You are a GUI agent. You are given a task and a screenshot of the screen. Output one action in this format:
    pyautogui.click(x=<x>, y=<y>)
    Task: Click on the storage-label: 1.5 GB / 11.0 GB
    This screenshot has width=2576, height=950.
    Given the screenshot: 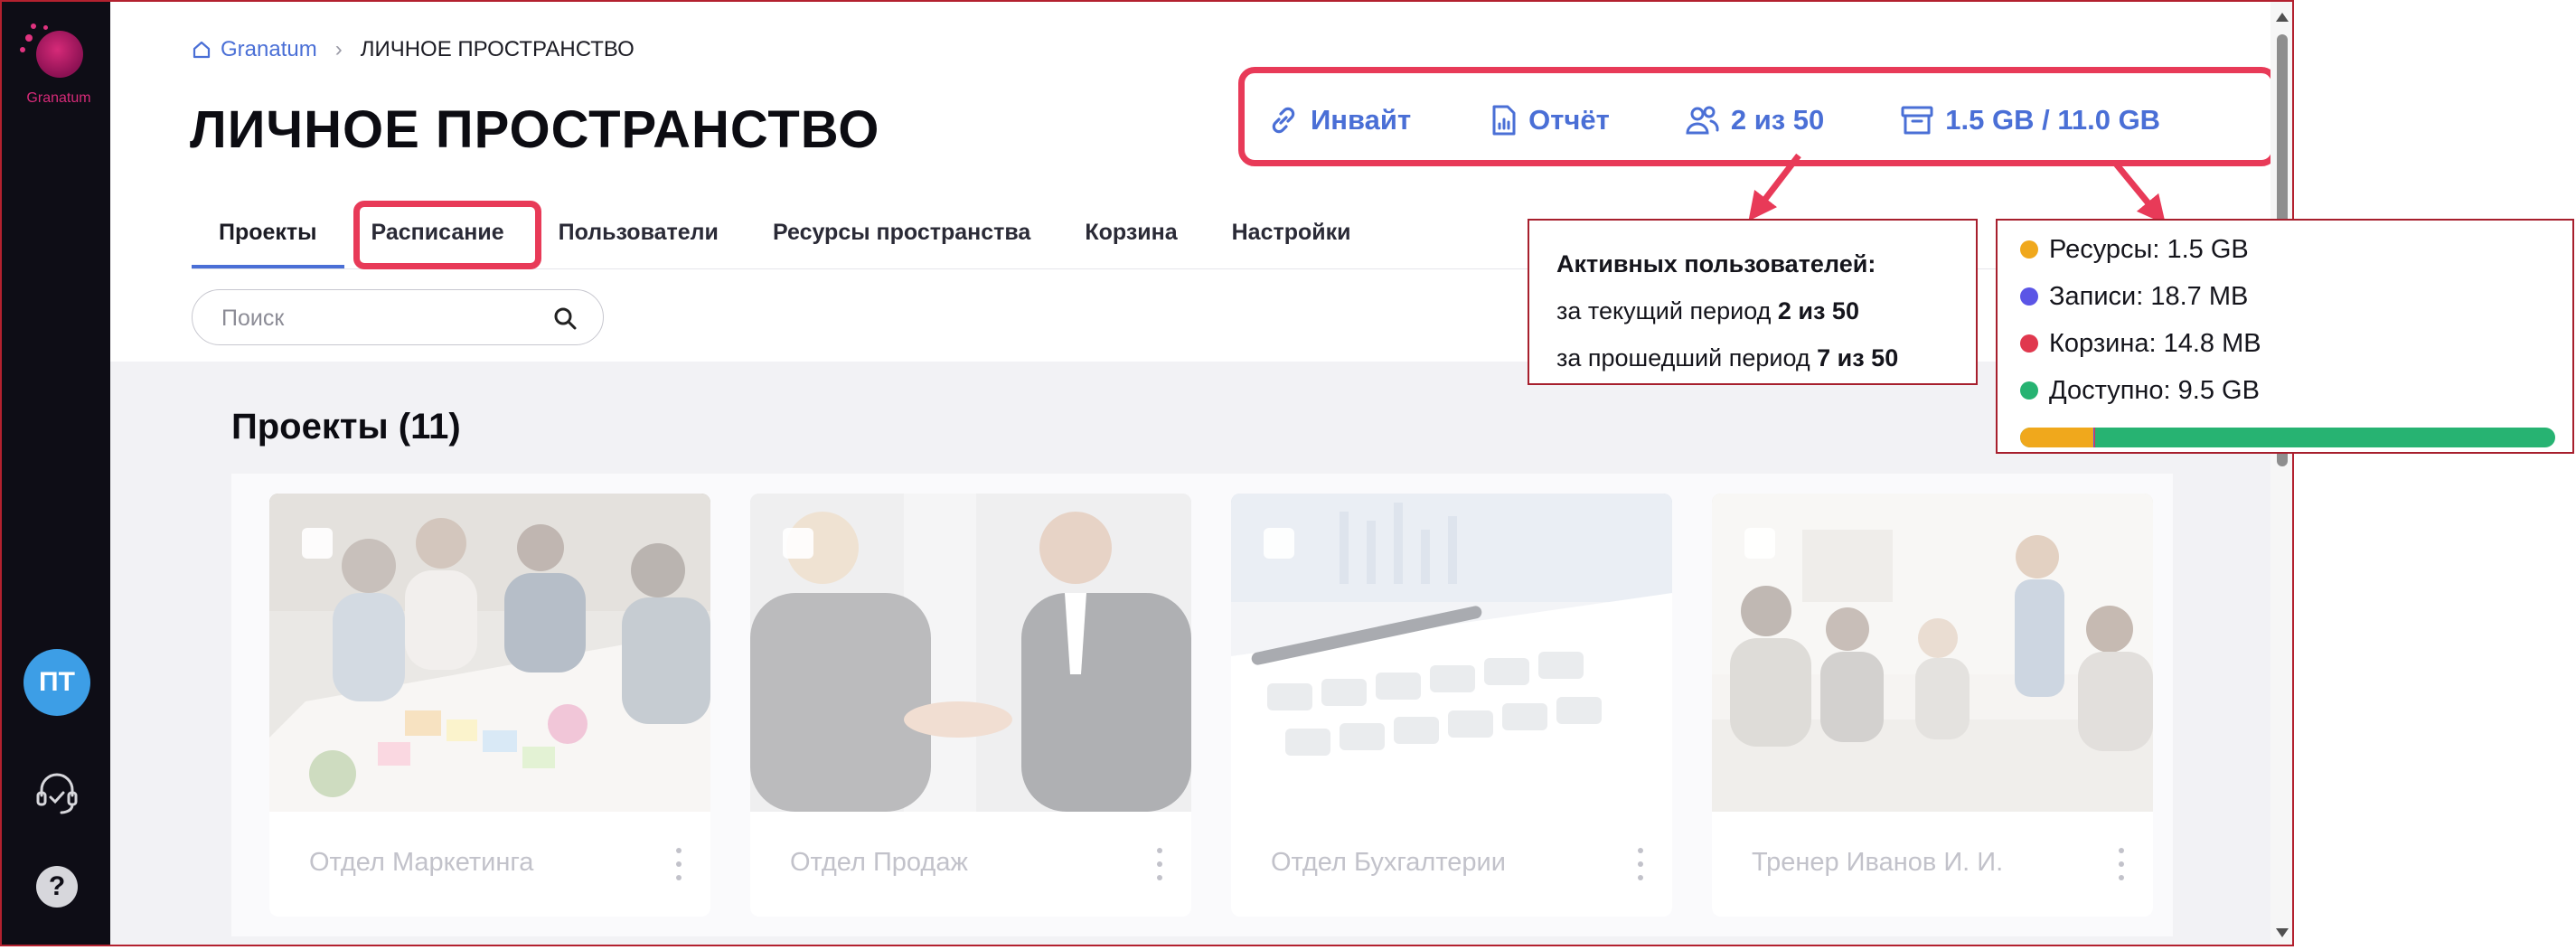 What is the action you would take?
    pyautogui.click(x=2053, y=120)
    